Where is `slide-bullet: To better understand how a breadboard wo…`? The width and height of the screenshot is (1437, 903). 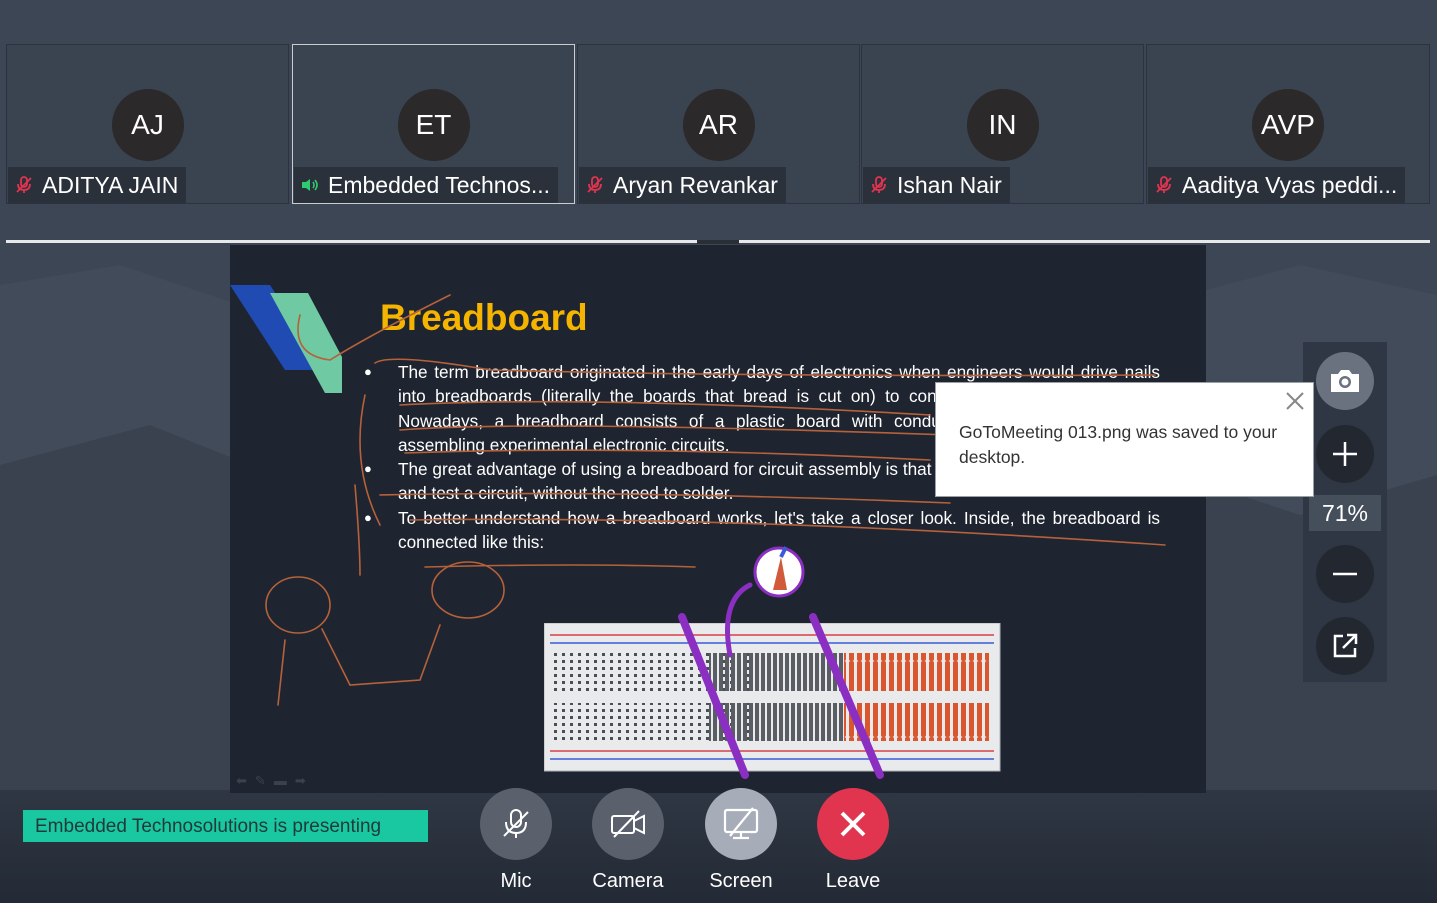
slide-bullet: To better understand how a breadboard wo… is located at coordinates (762, 530).